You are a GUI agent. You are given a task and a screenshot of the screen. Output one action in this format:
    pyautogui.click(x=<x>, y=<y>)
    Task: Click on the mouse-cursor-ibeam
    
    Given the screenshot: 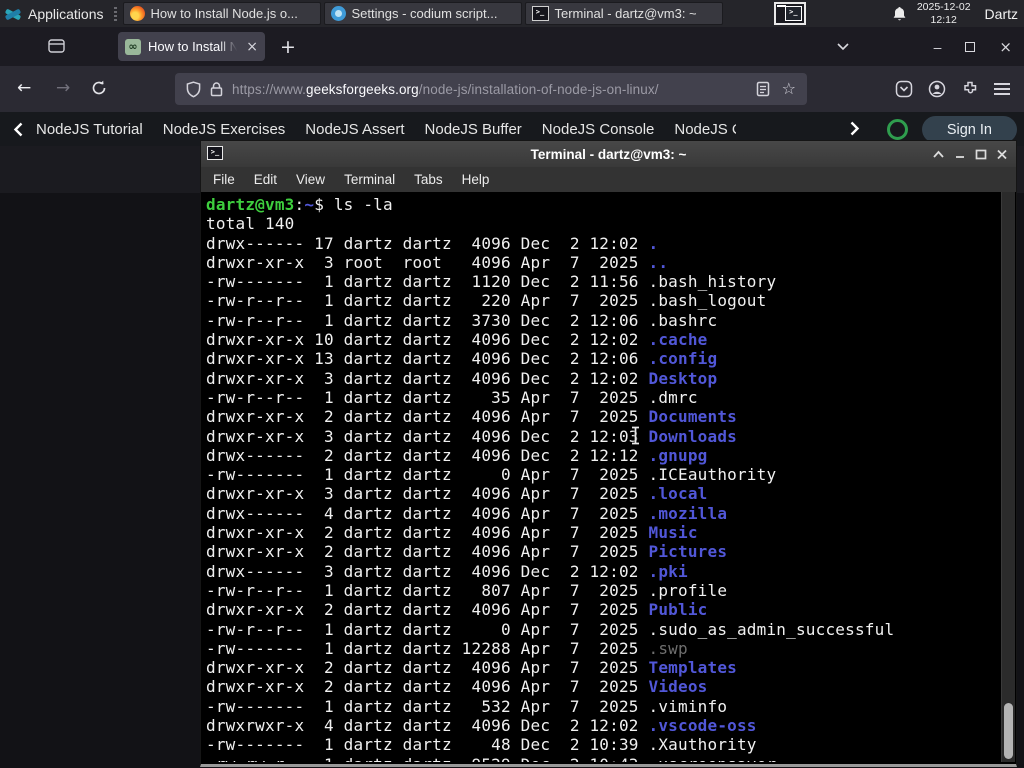 What is the action you would take?
    pyautogui.click(x=635, y=435)
    